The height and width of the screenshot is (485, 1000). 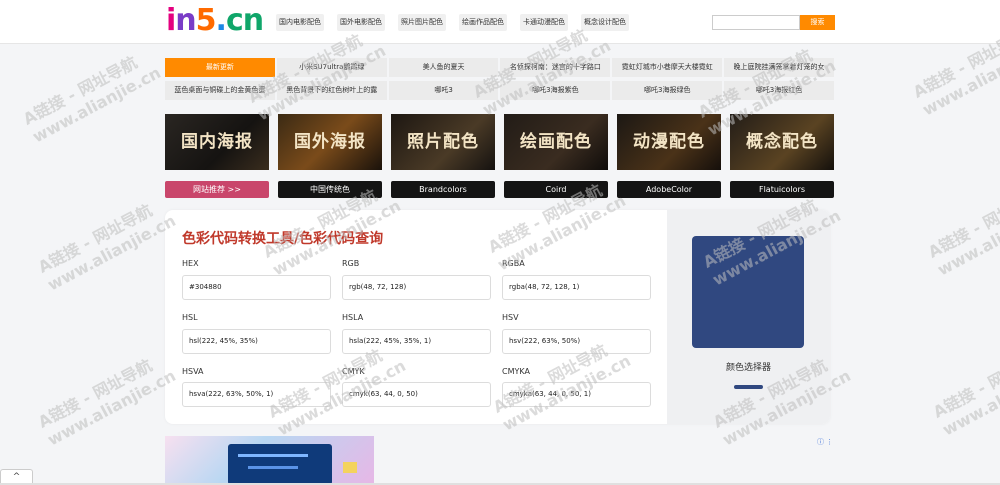 What do you see at coordinates (351, 263) in the screenshot?
I see `rgb-label: RGB` at bounding box center [351, 263].